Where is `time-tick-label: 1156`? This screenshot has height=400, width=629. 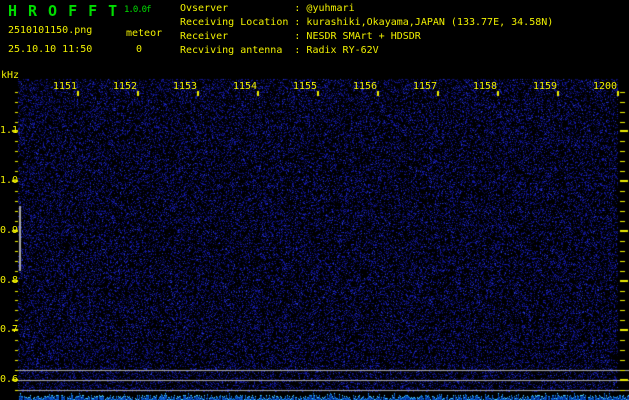 time-tick-label: 1156 is located at coordinates (365, 86).